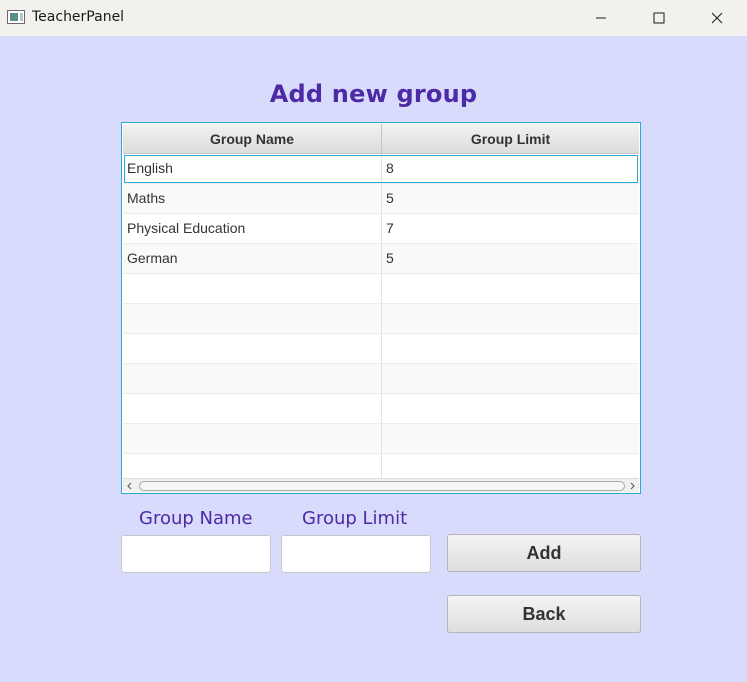 The width and height of the screenshot is (747, 682). I want to click on scroll-left-icon, so click(130, 486).